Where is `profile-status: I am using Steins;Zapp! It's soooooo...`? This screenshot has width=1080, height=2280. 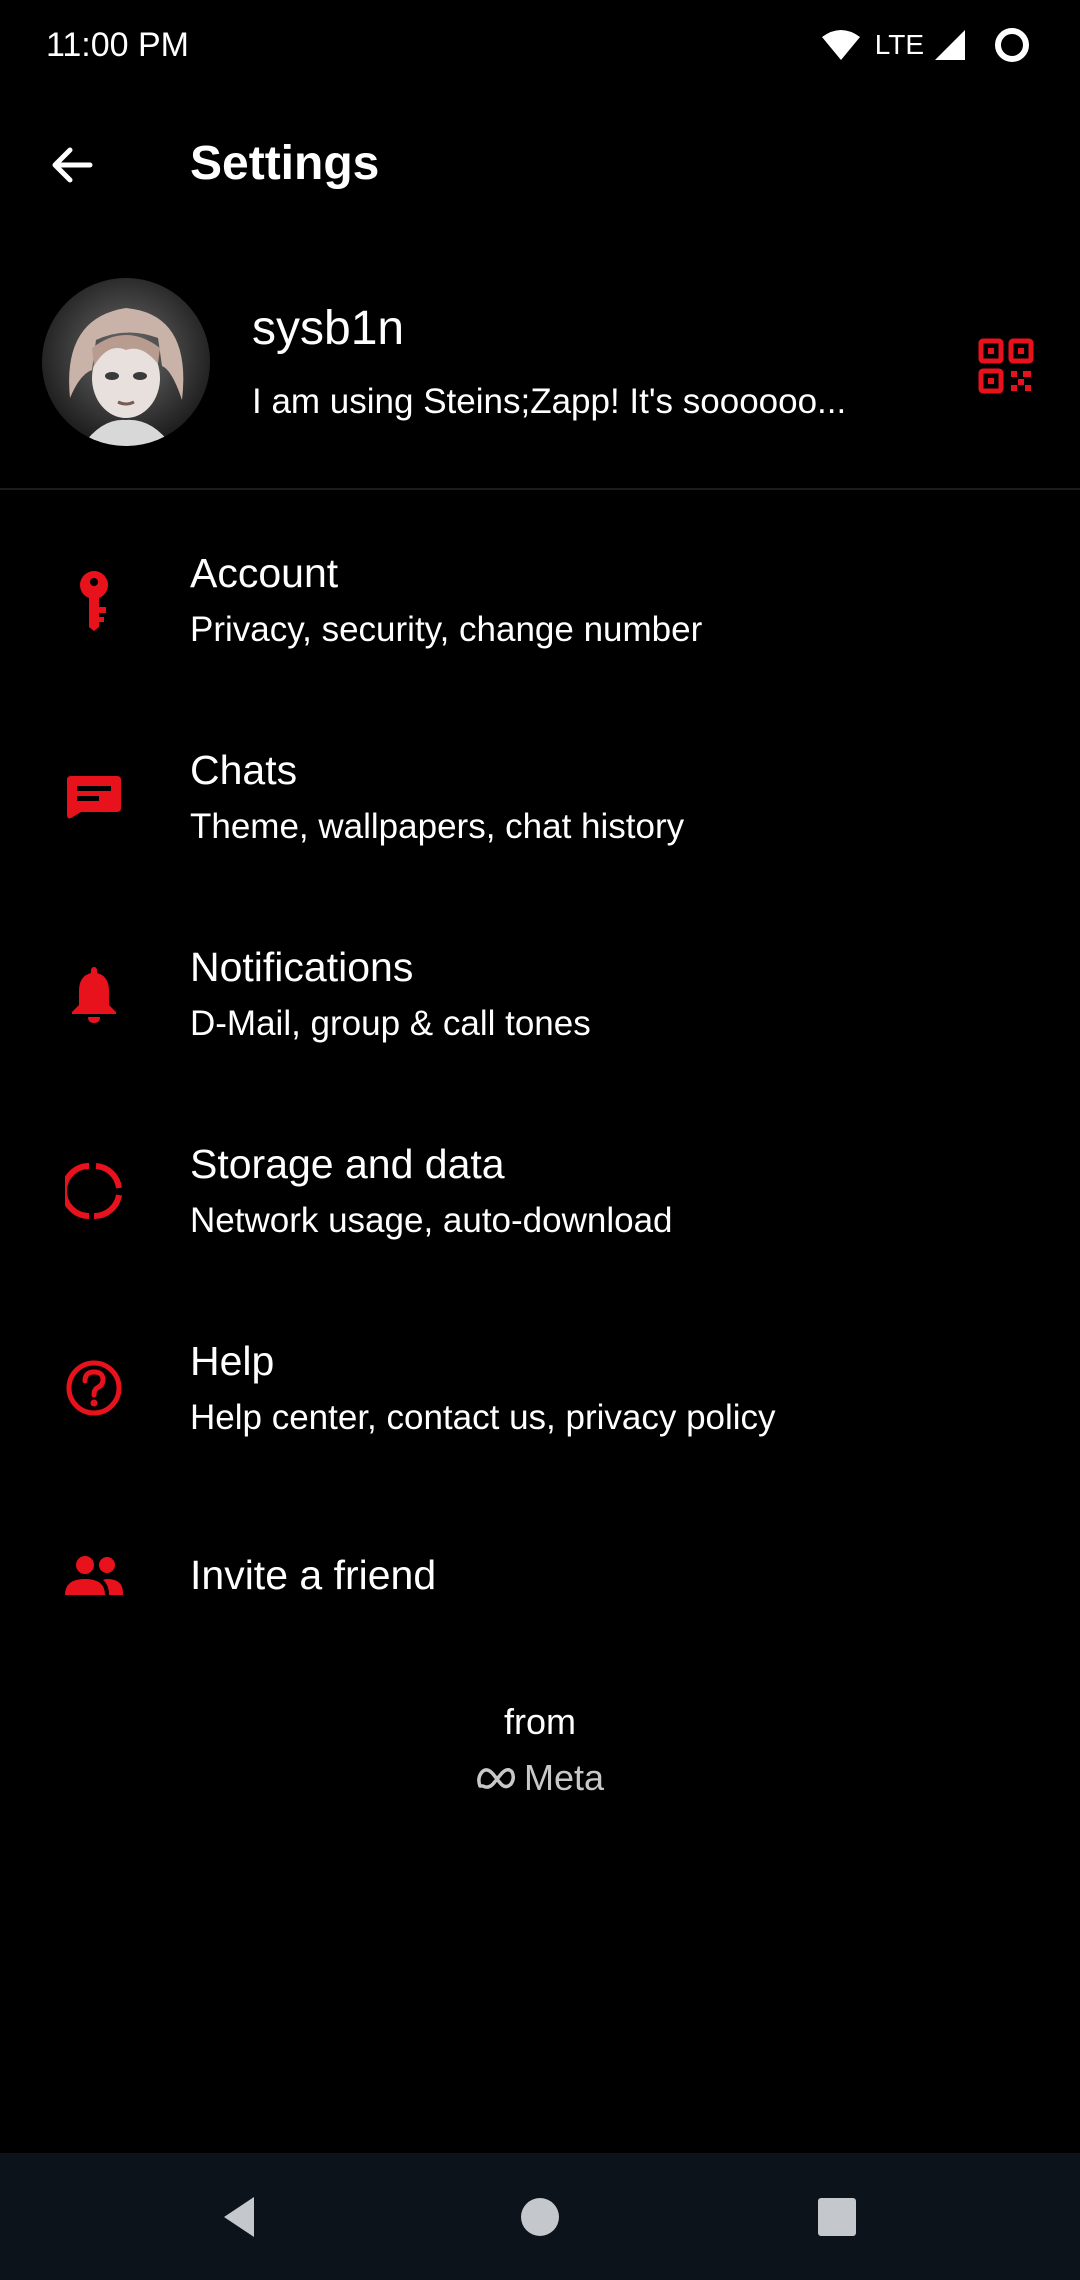
profile-status: I am using Steins;Zapp! It's soooooo... is located at coordinates (549, 401).